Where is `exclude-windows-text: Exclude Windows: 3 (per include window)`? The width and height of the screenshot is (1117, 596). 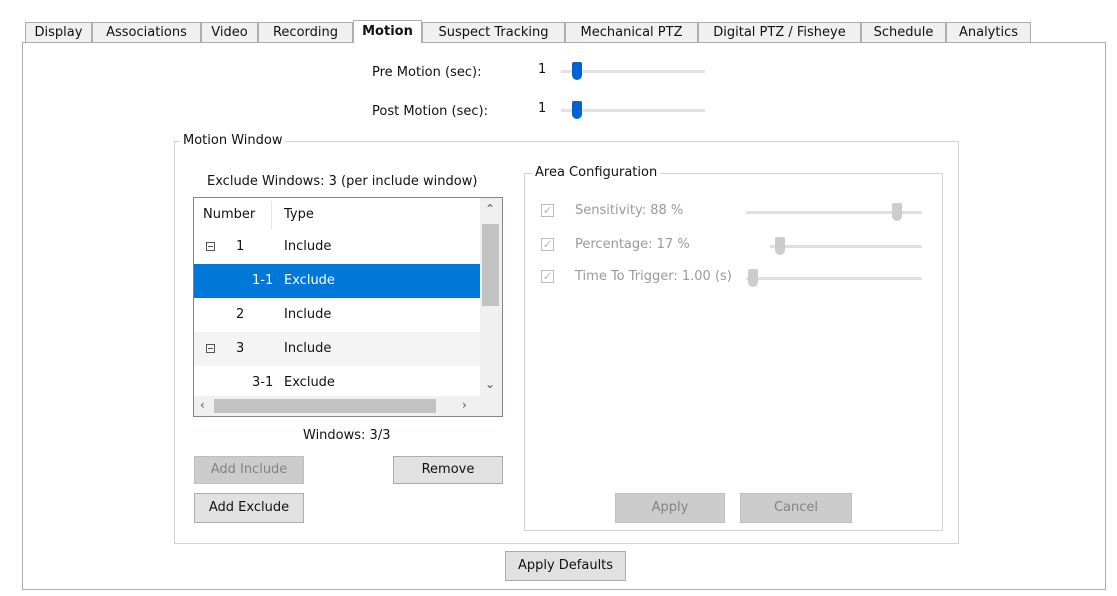 exclude-windows-text: Exclude Windows: 3 (per include window) is located at coordinates (342, 181).